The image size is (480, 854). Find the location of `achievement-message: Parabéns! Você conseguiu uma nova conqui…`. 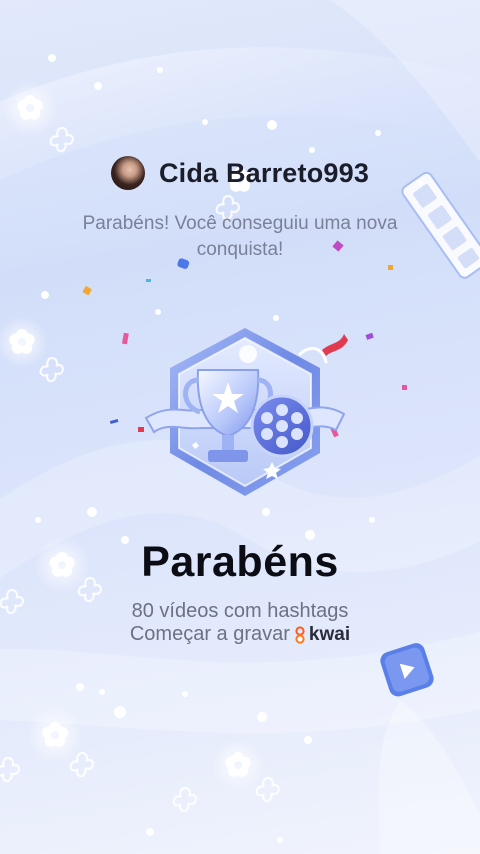

achievement-message: Parabéns! Você conseguiu uma nova conqui… is located at coordinates (240, 236).